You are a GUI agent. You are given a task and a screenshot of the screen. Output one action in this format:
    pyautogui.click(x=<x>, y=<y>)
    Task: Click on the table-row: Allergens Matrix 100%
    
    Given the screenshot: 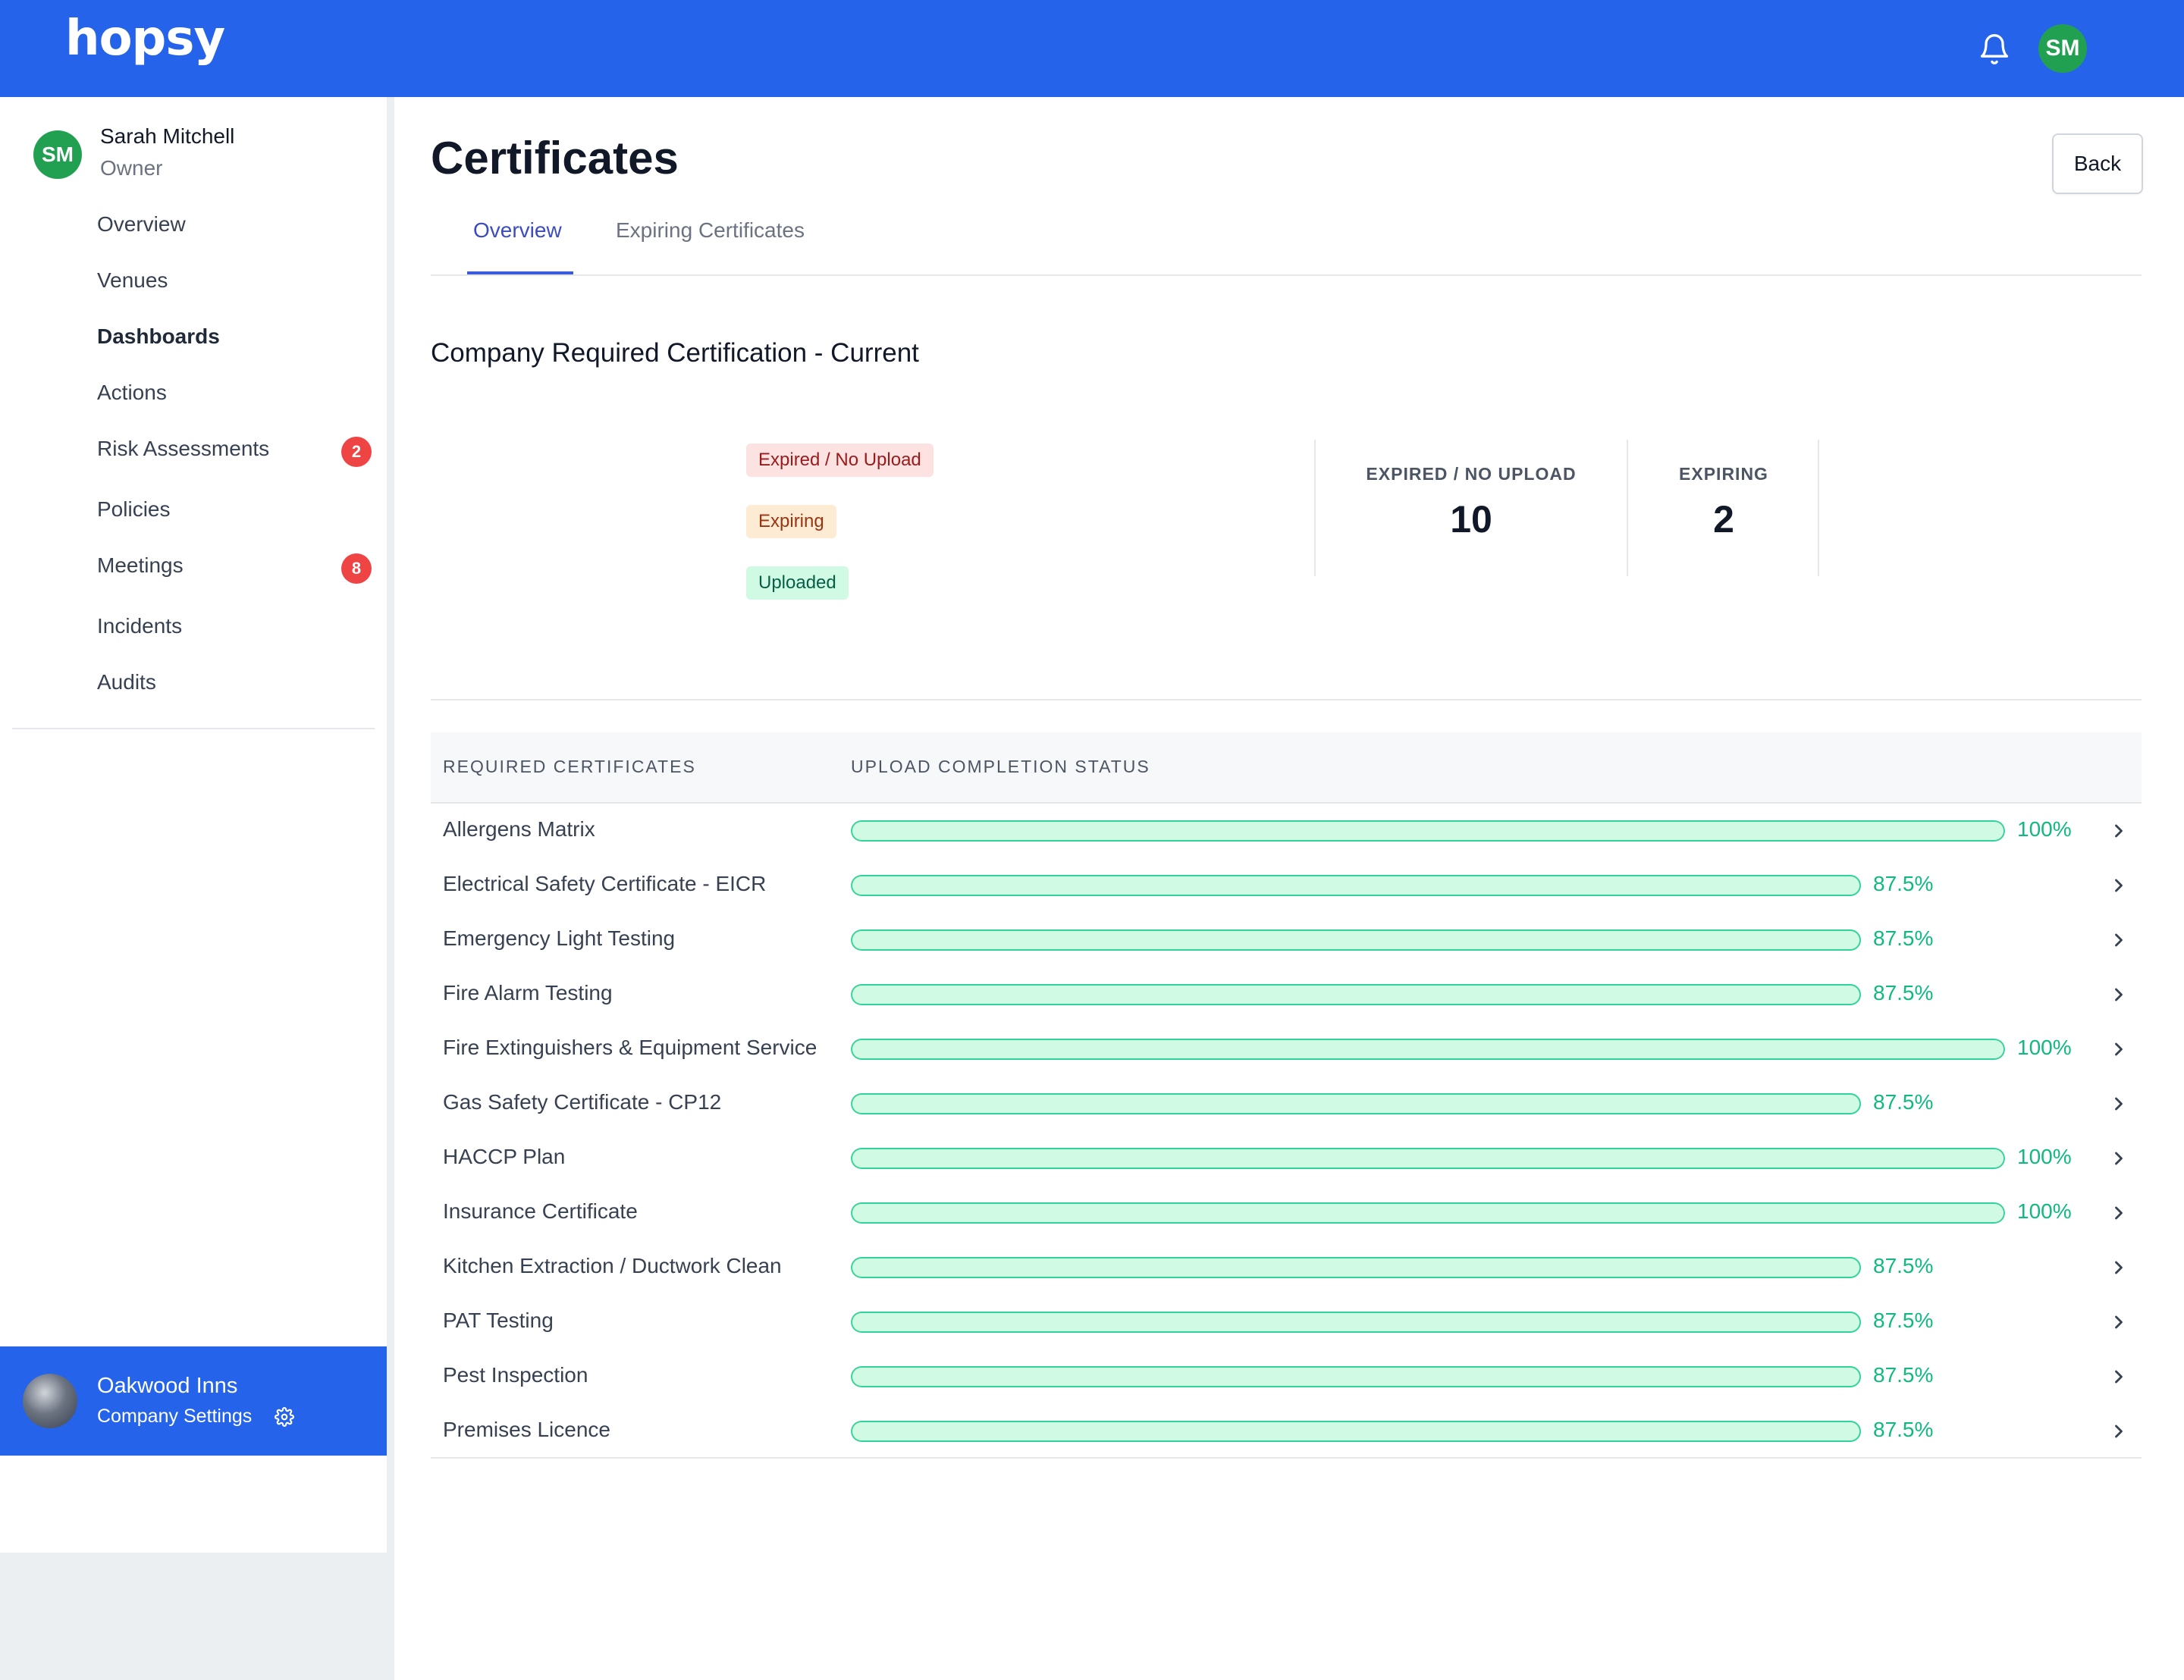 What is the action you would take?
    pyautogui.click(x=1286, y=831)
    